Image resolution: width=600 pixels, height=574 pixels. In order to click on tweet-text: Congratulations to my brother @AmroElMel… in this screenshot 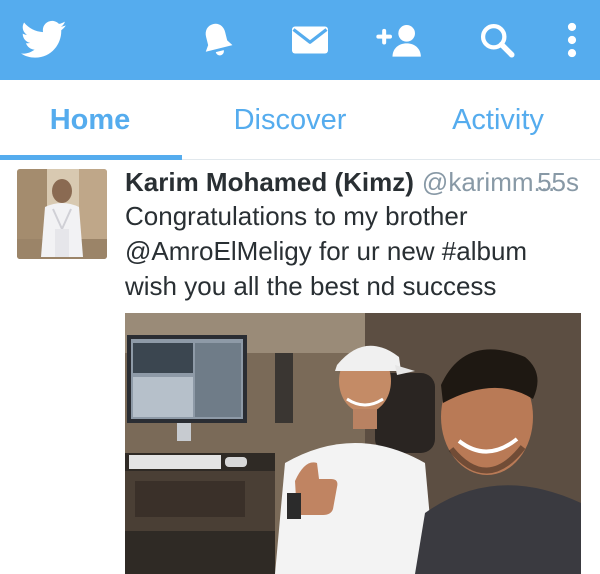, I will do `click(360, 251)`.